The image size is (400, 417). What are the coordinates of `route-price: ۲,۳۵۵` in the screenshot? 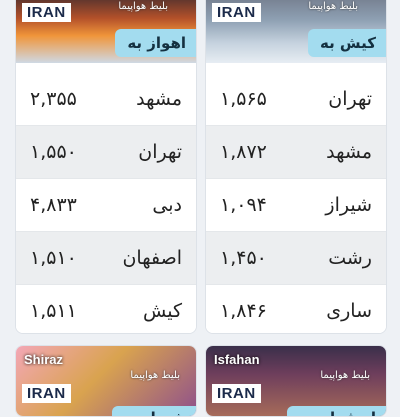 It's located at (53, 99).